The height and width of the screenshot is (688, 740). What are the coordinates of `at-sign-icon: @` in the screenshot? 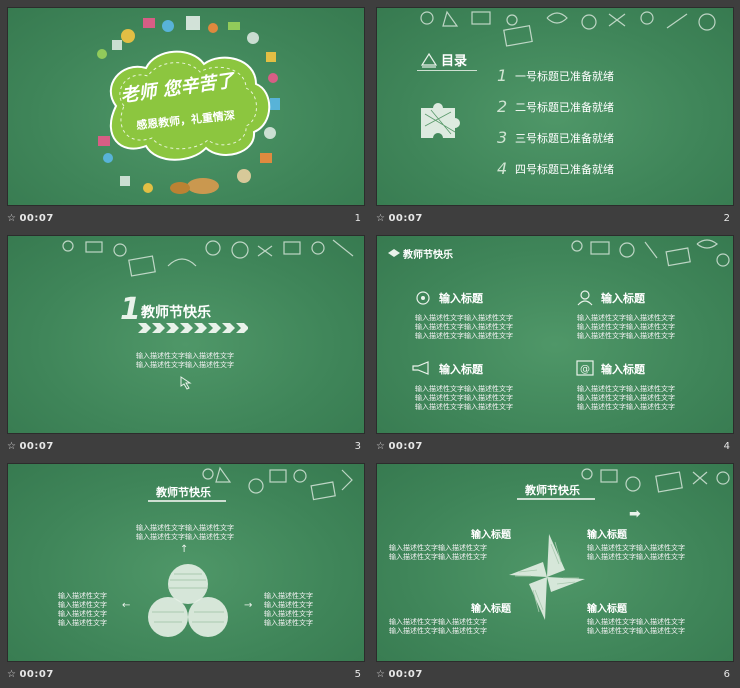 It's located at (585, 368).